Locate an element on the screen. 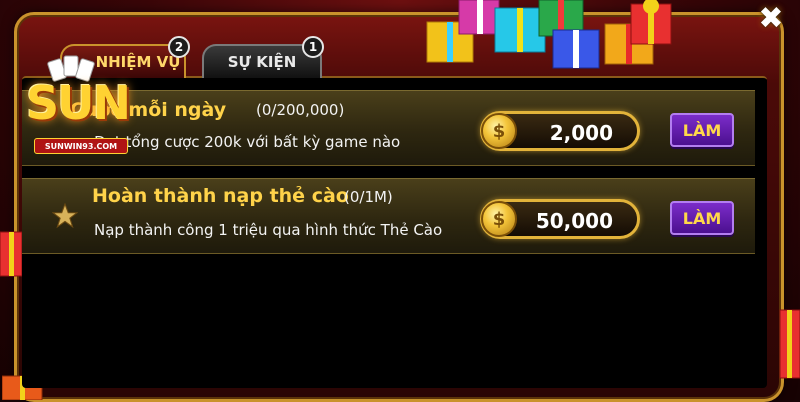 This screenshot has height=402, width=800. task-1-reward-value: 2,000 is located at coordinates (581, 133).